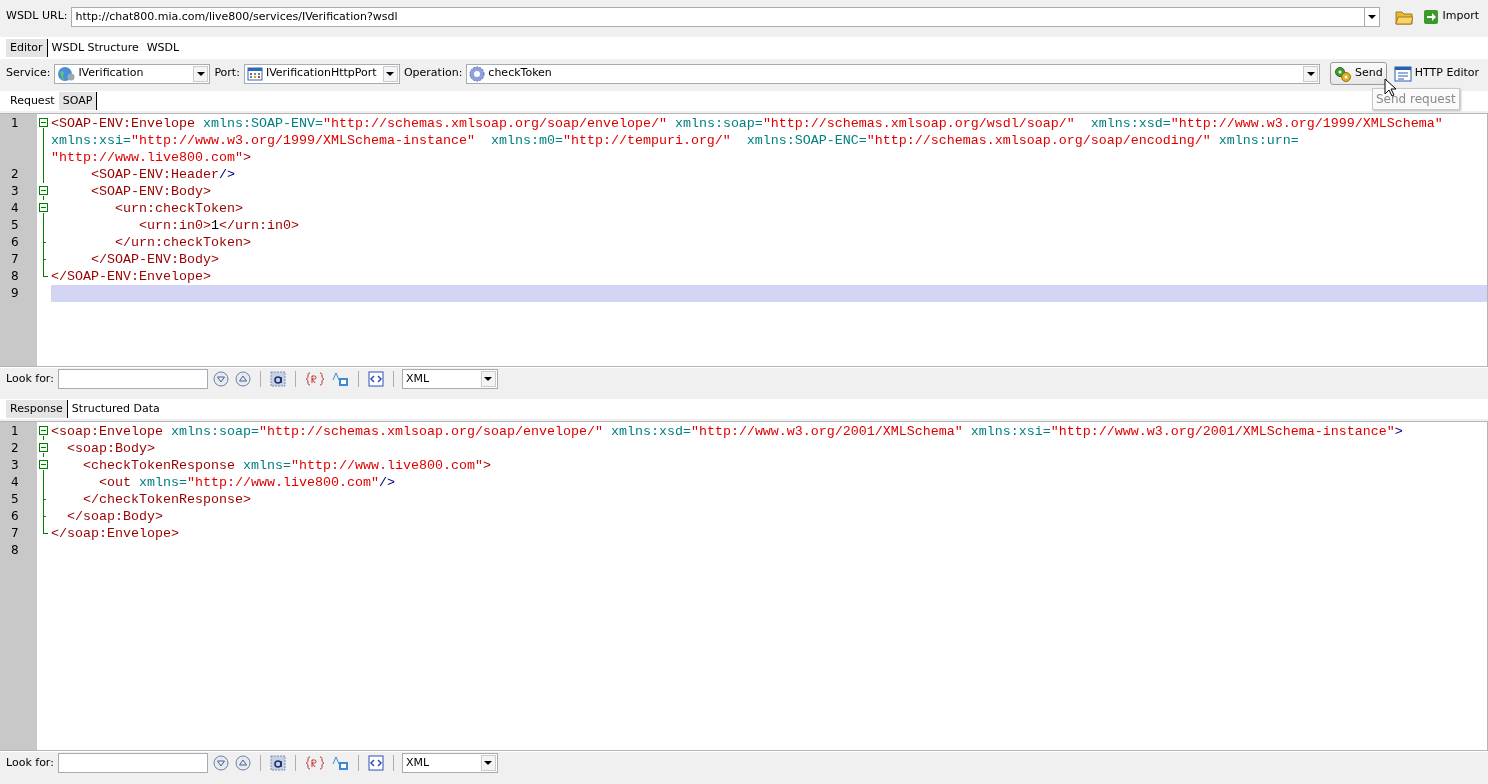 The height and width of the screenshot is (784, 1488). I want to click on url-label: WSDL URL:, so click(37, 16).